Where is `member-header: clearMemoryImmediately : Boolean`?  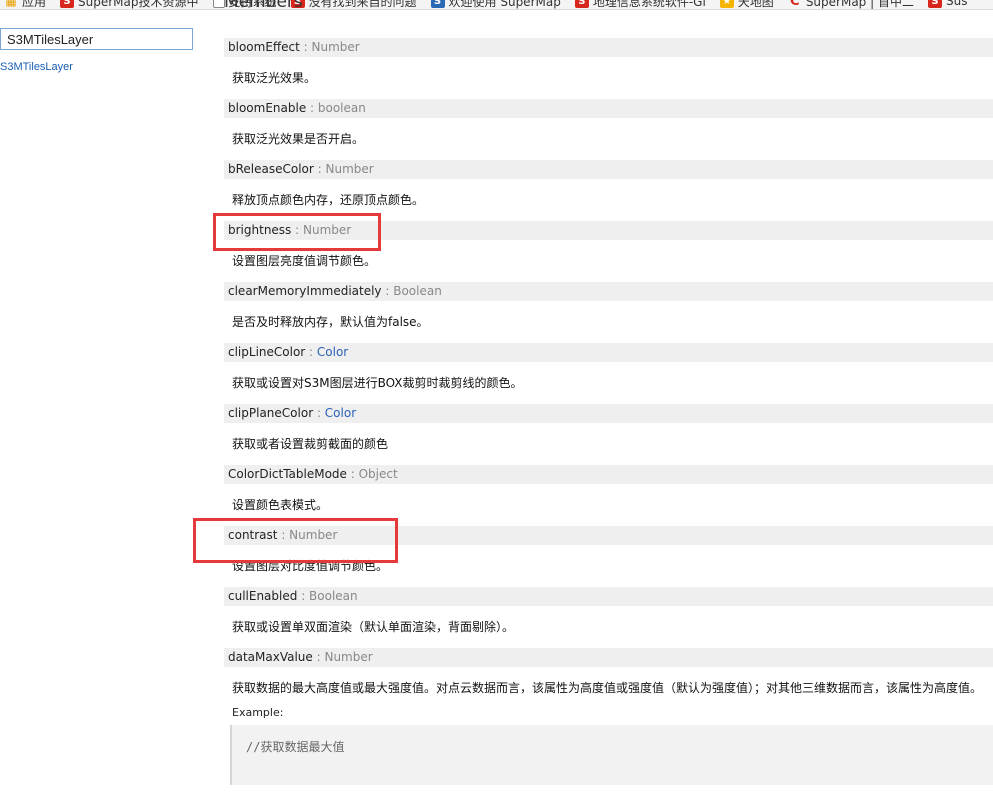 member-header: clearMemoryImmediately : Boolean is located at coordinates (608, 291).